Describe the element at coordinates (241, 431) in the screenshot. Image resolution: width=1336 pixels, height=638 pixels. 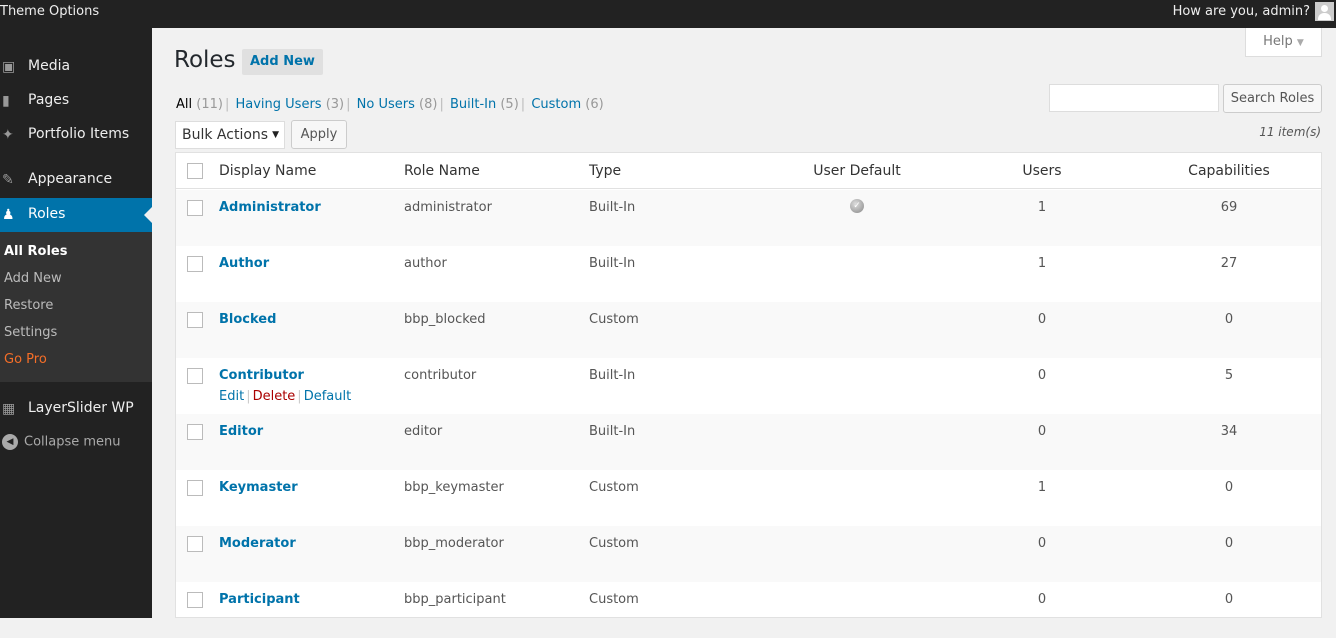
I see `role-display-name-link: Editor` at that location.